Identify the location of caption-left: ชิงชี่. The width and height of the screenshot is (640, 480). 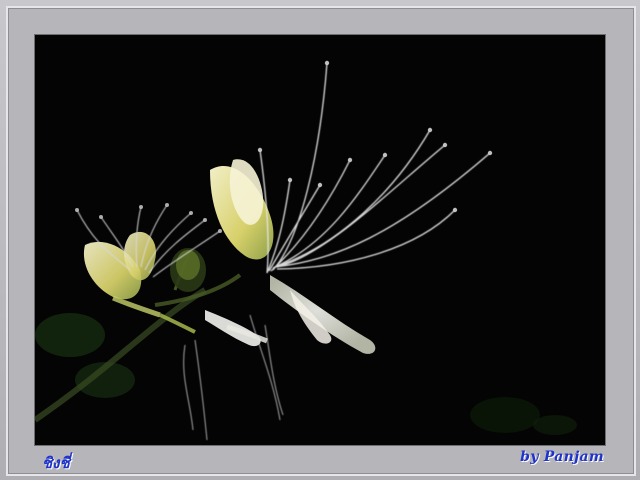
(56, 463).